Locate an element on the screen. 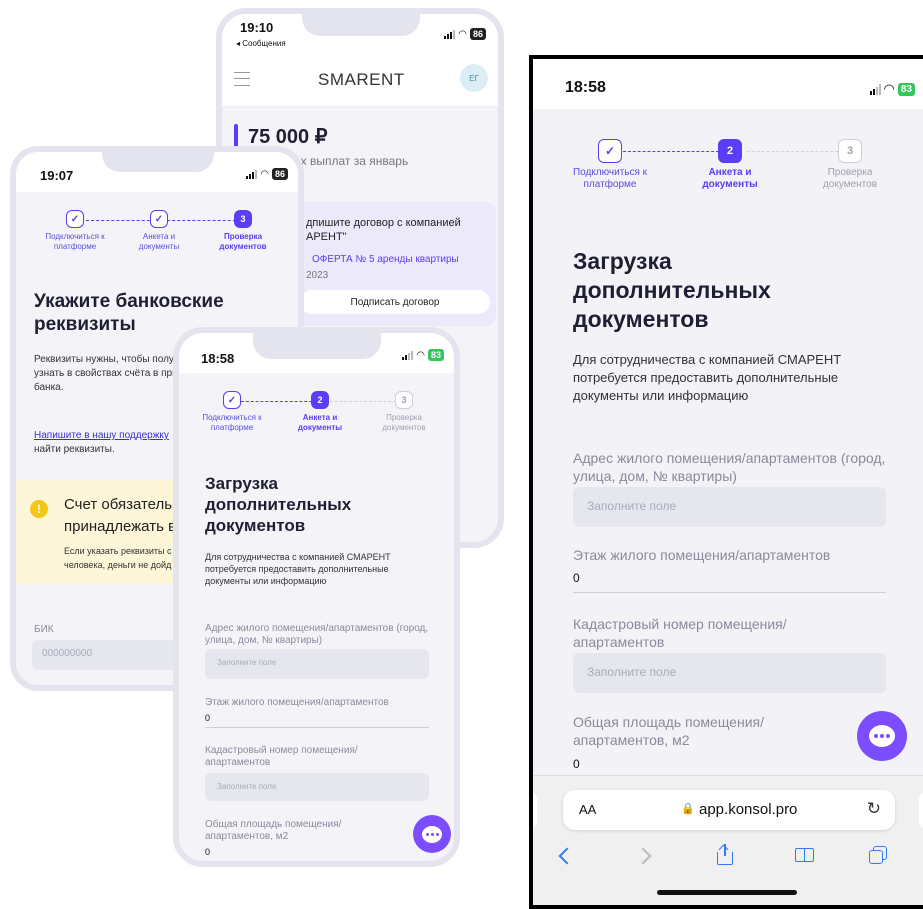 This screenshot has width=923, height=909. offer-link: ОФЕРТА № 5 аренды квартиры is located at coordinates (385, 259).